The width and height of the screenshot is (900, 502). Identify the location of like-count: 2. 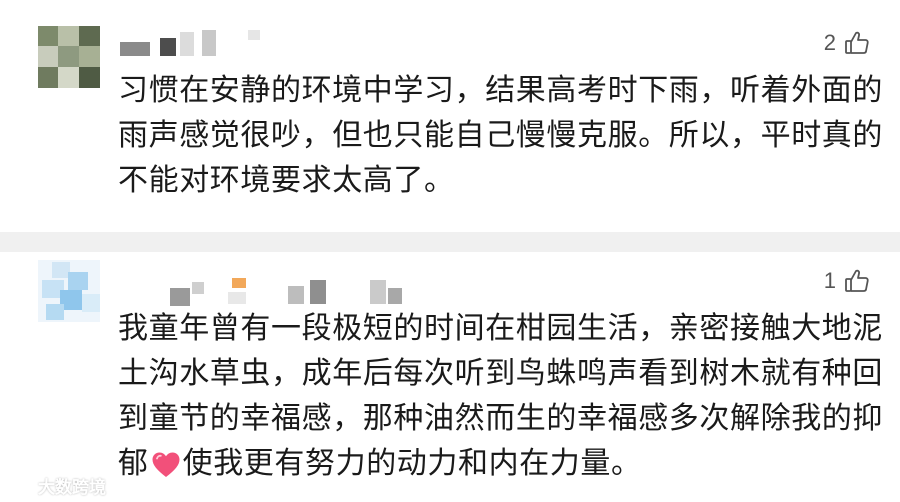
(829, 42).